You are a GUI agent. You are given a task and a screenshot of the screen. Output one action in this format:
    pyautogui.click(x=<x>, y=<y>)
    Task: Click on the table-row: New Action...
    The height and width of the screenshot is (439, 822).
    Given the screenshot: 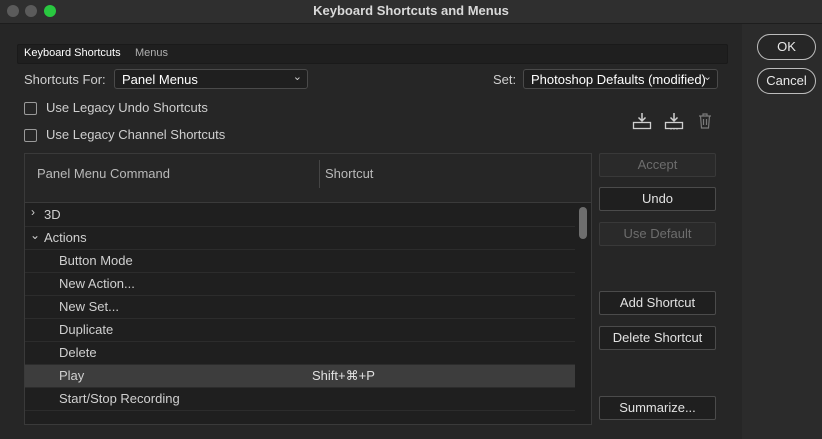 What is the action you would take?
    pyautogui.click(x=300, y=284)
    